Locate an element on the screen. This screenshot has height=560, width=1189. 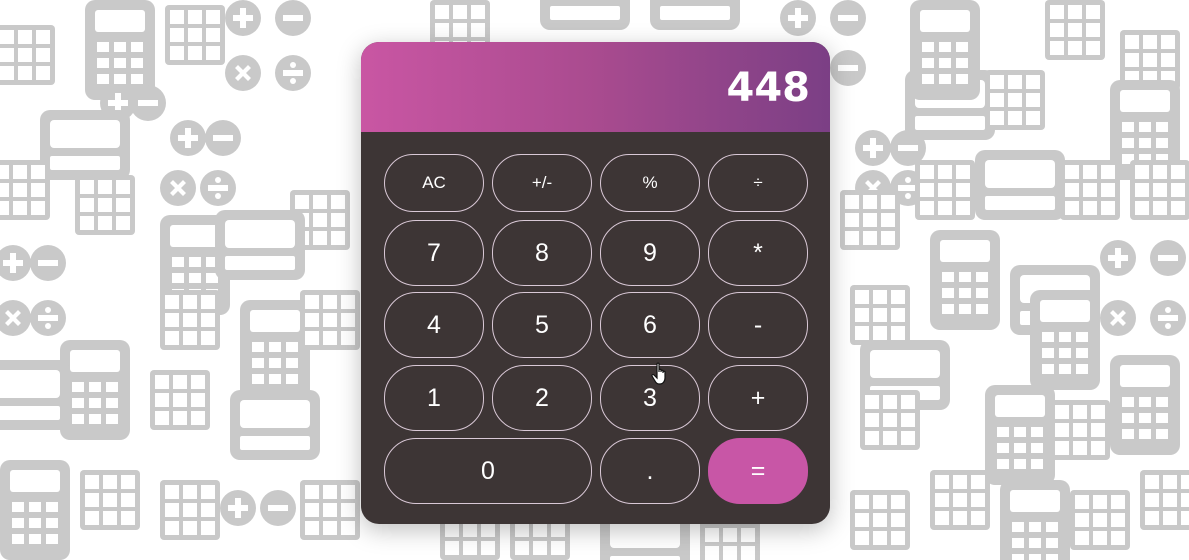
plus-minus-button: +/- is located at coordinates (542, 183).